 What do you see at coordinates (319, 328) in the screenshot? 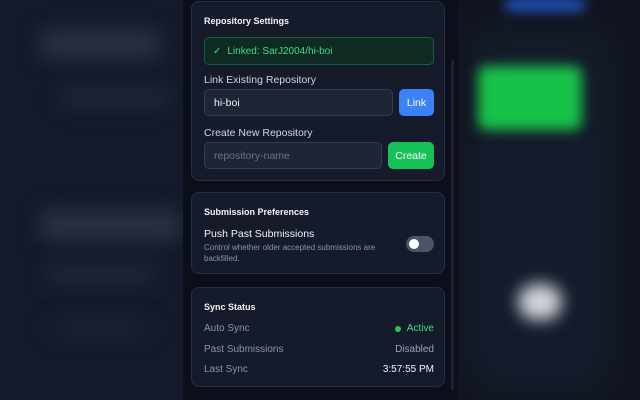
I see `sync-row-auto-sync: Auto Sync Active` at bounding box center [319, 328].